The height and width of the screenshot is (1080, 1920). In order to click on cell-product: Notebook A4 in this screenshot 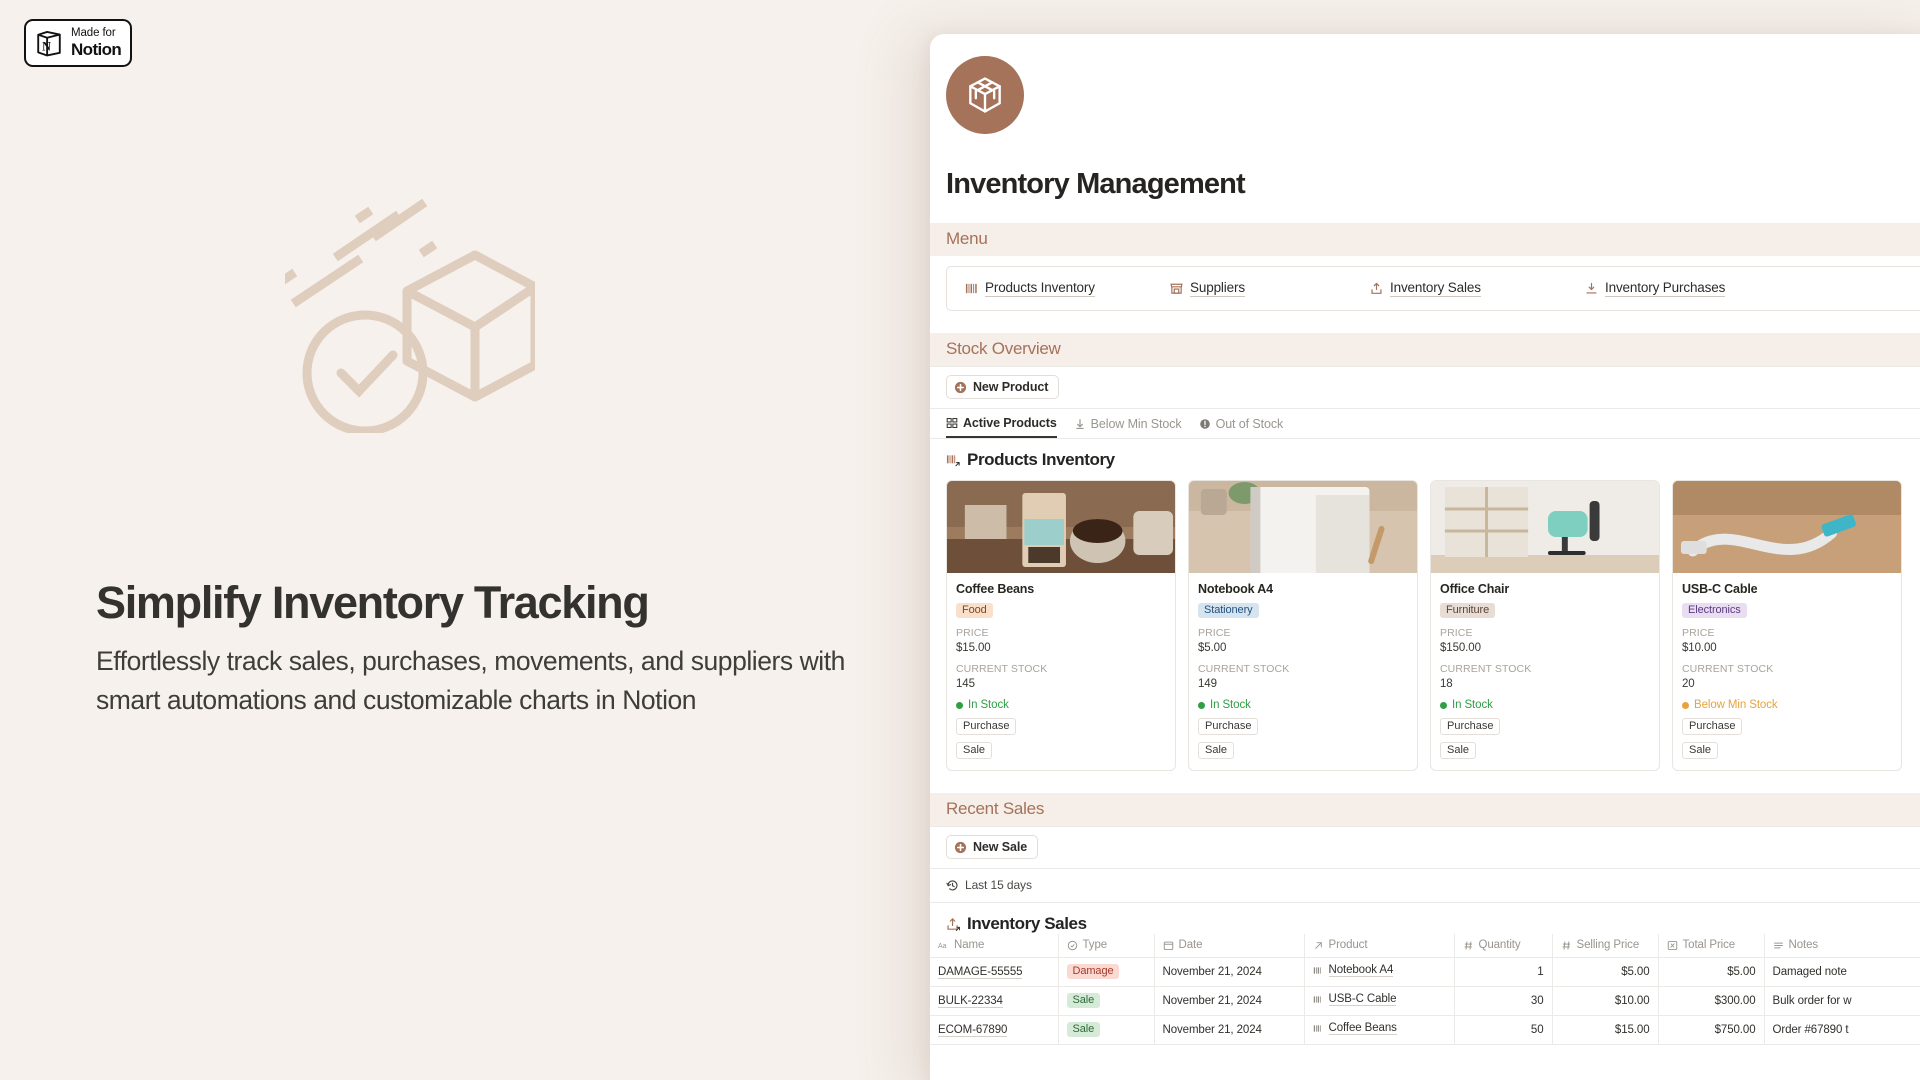, I will do `click(1379, 972)`.